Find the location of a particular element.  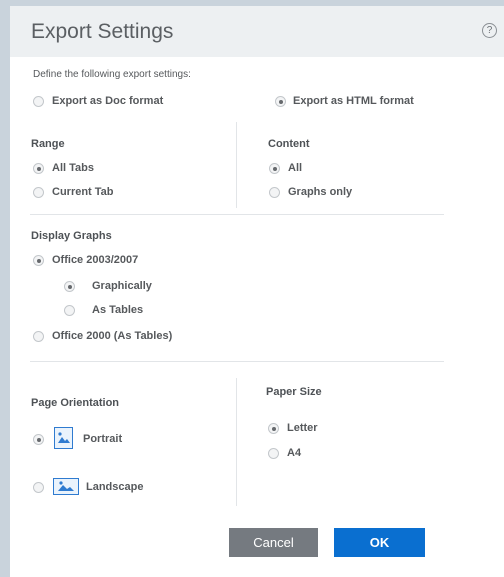

letter-label: Letter is located at coordinates (302, 428).